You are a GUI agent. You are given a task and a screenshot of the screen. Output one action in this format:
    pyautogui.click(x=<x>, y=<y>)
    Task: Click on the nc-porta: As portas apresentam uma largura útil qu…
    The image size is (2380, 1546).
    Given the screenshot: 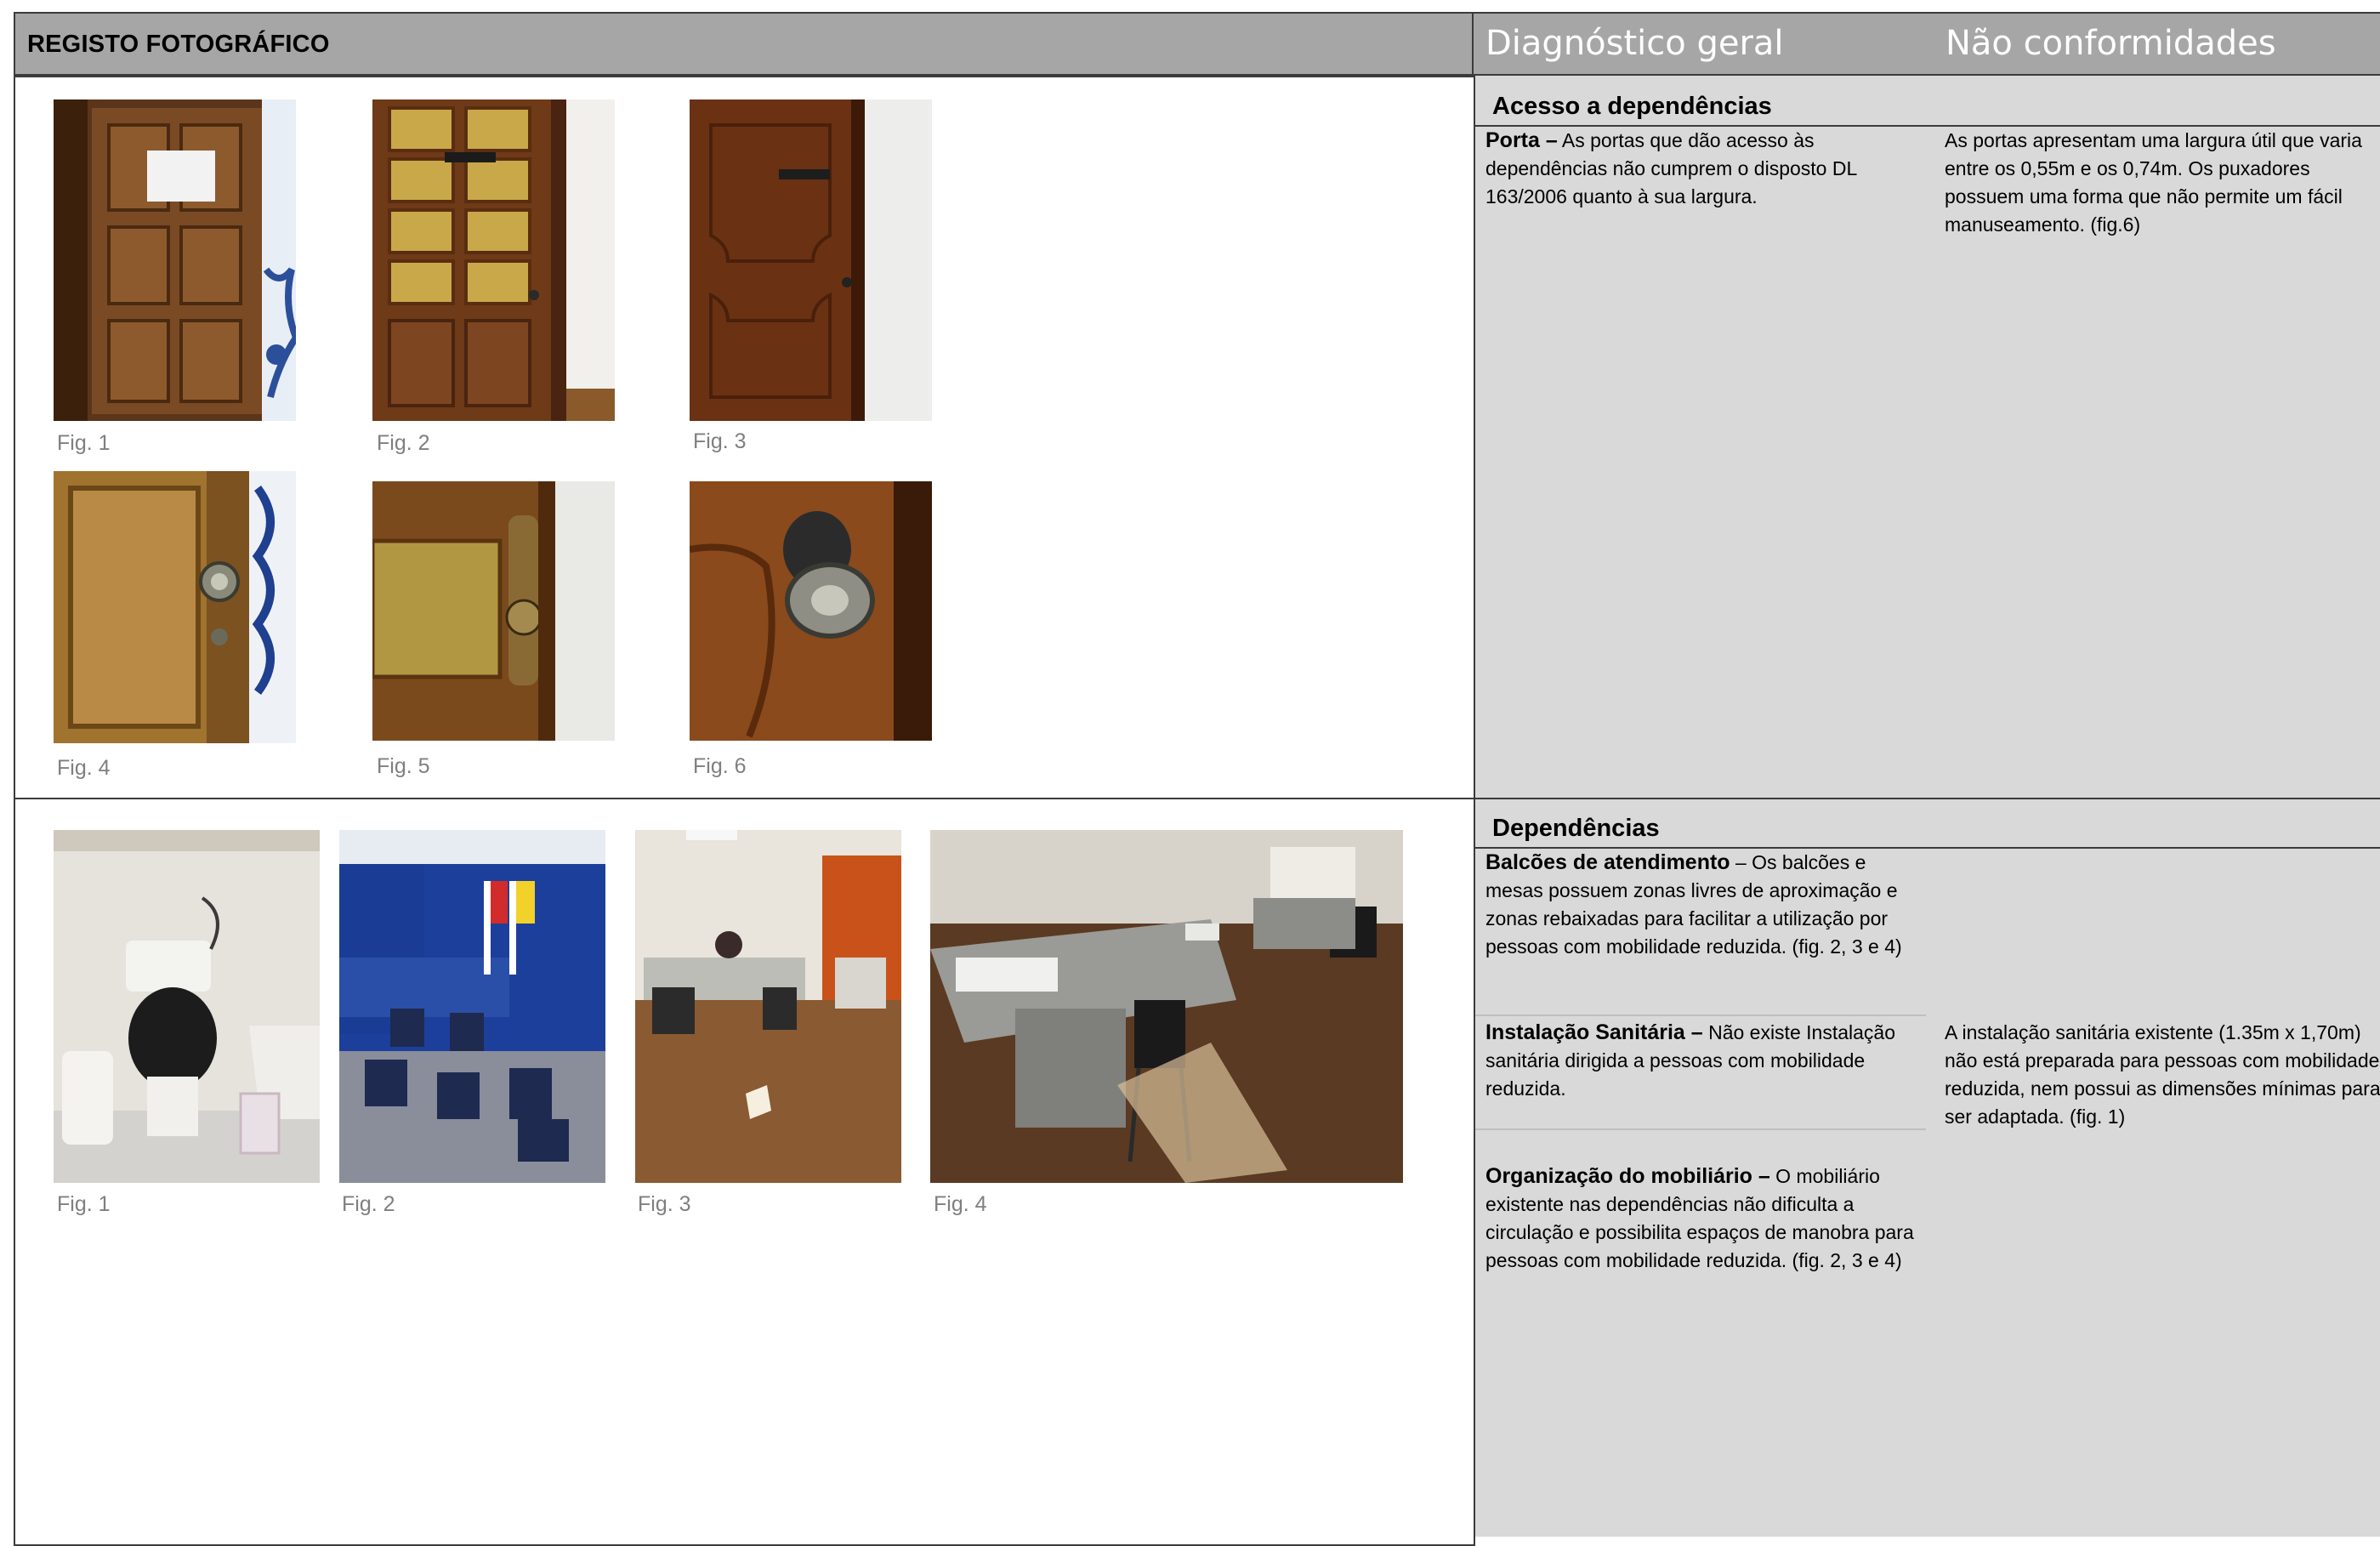 What is the action you would take?
    pyautogui.click(x=2153, y=182)
    